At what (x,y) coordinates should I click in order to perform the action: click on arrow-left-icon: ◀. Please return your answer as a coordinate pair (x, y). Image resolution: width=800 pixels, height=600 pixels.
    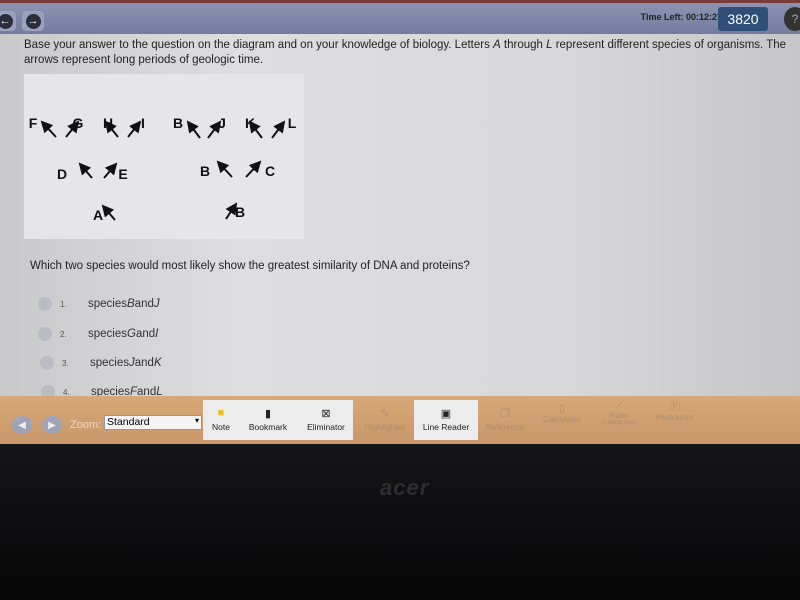
    Looking at the image, I should click on (22, 425).